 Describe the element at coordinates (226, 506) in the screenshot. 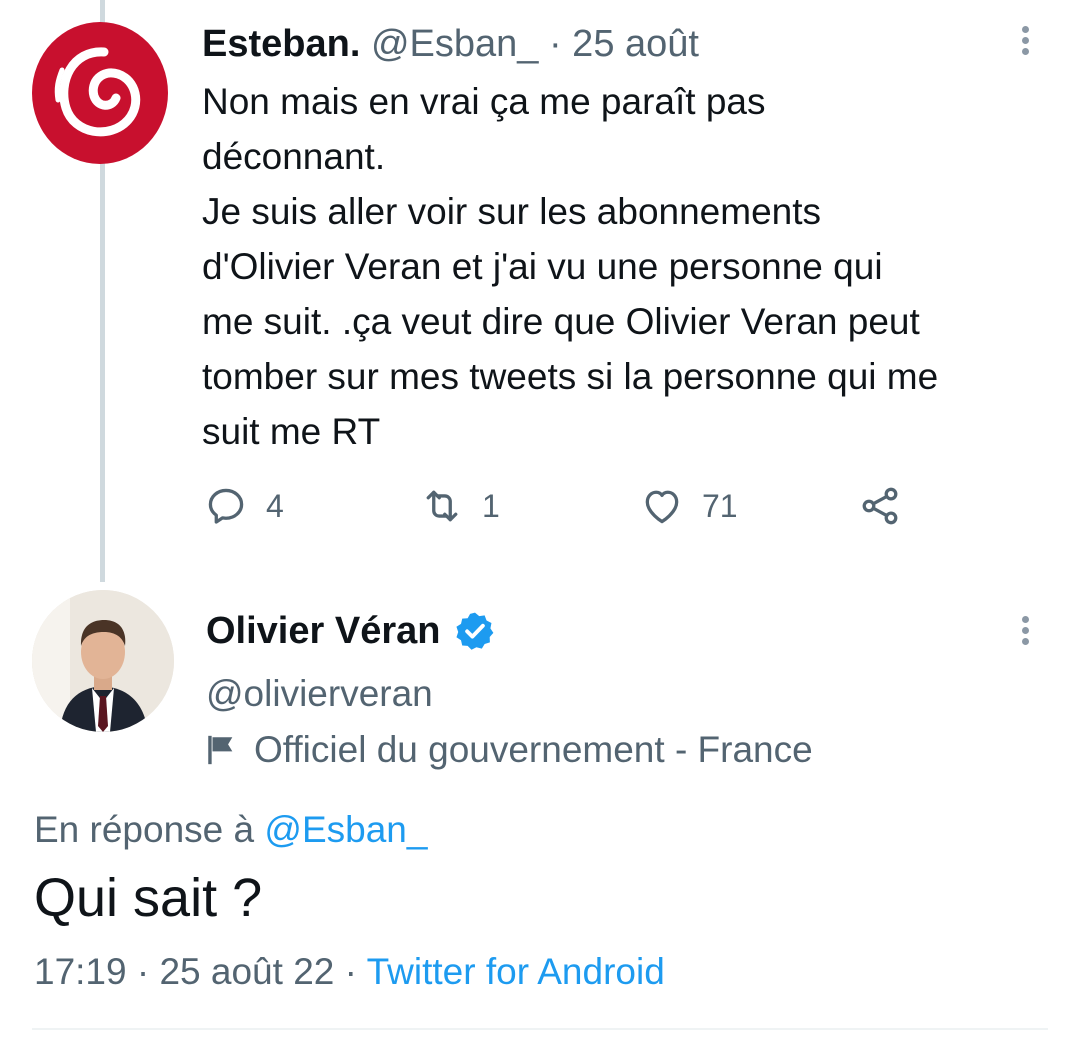

I see `reply-icon` at that location.